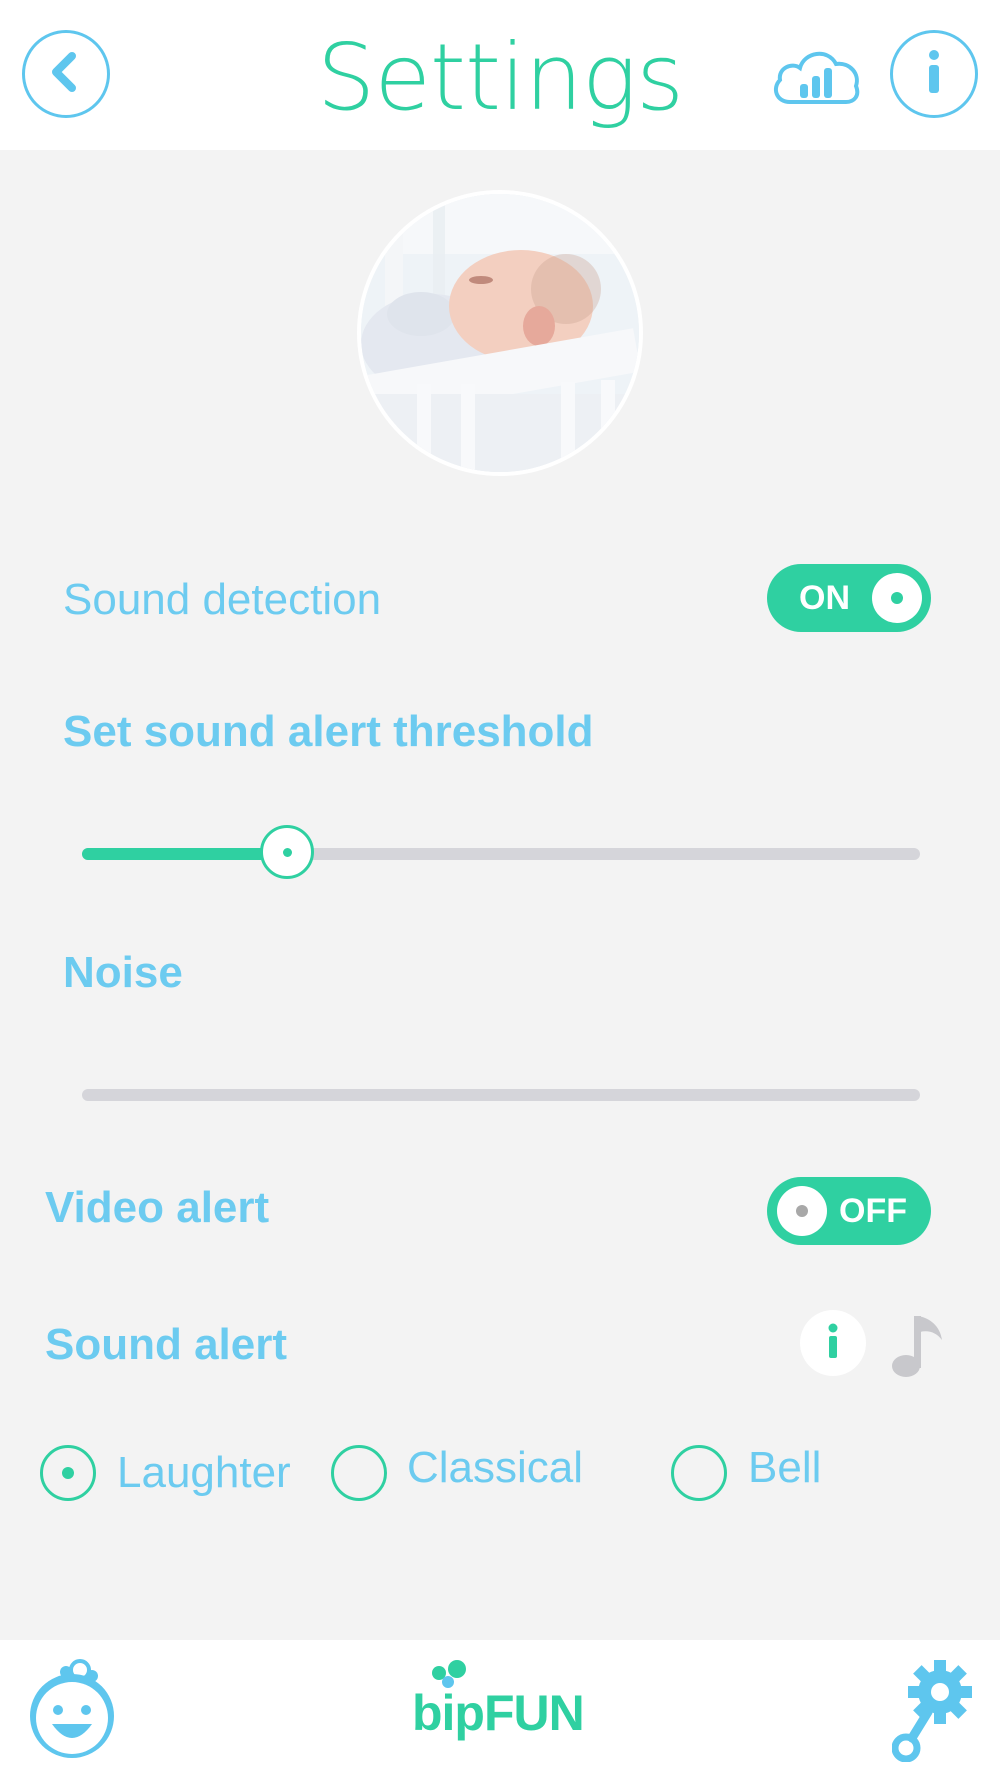  What do you see at coordinates (785, 1467) in the screenshot?
I see `option-label-bell: Bell` at bounding box center [785, 1467].